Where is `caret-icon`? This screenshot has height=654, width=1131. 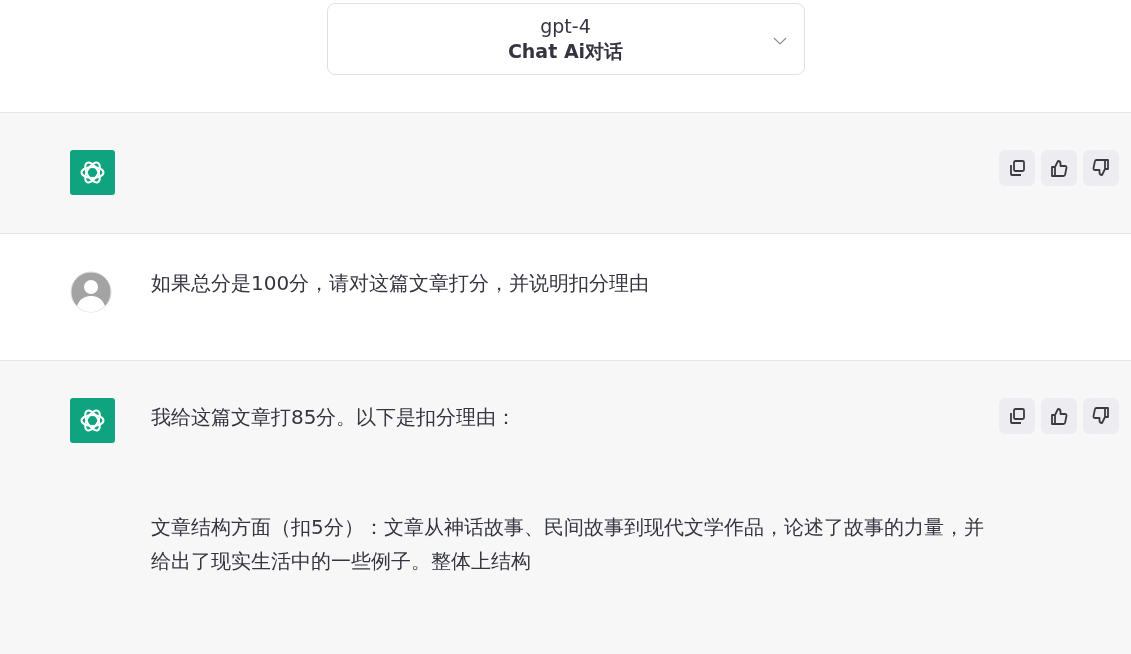 caret-icon is located at coordinates (779, 41).